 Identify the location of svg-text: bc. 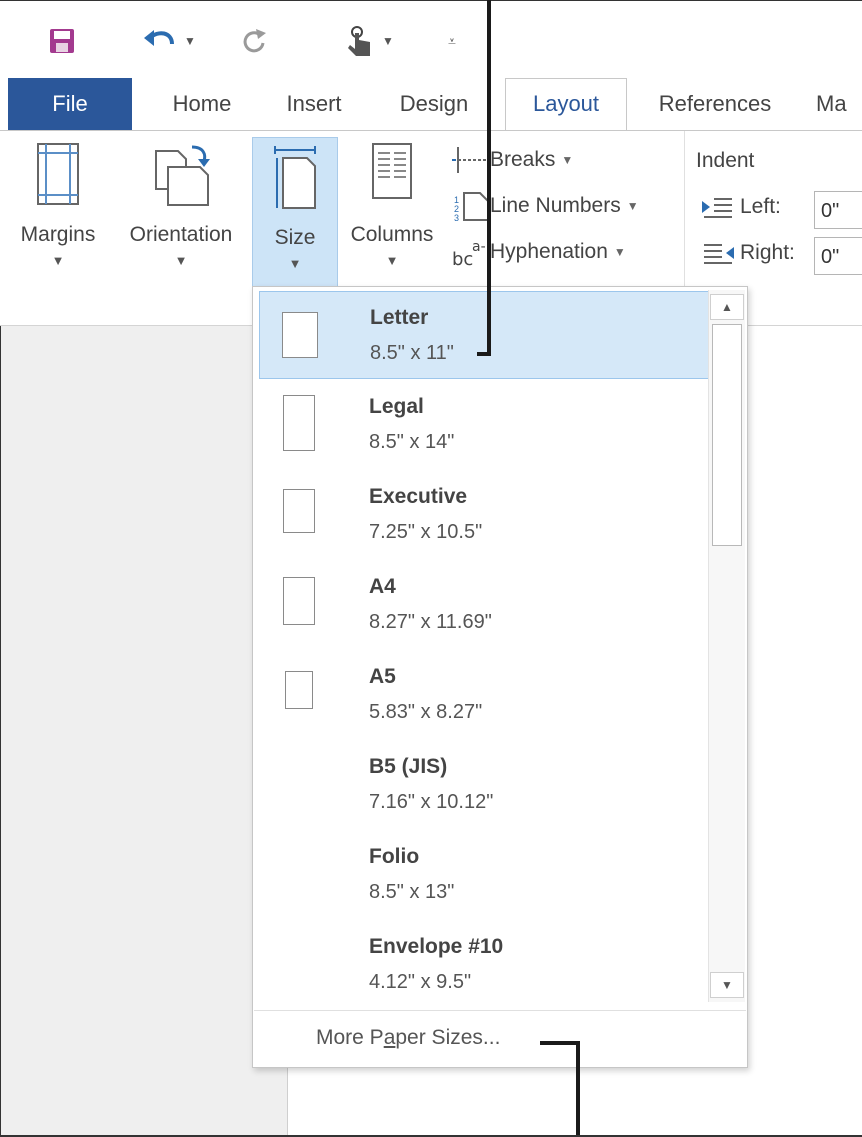
(462, 258).